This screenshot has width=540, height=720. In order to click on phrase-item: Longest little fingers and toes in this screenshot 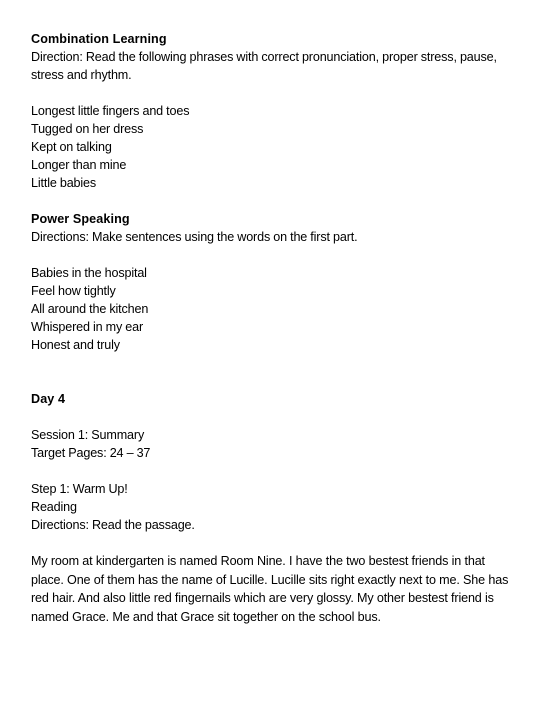, I will do `click(110, 111)`.